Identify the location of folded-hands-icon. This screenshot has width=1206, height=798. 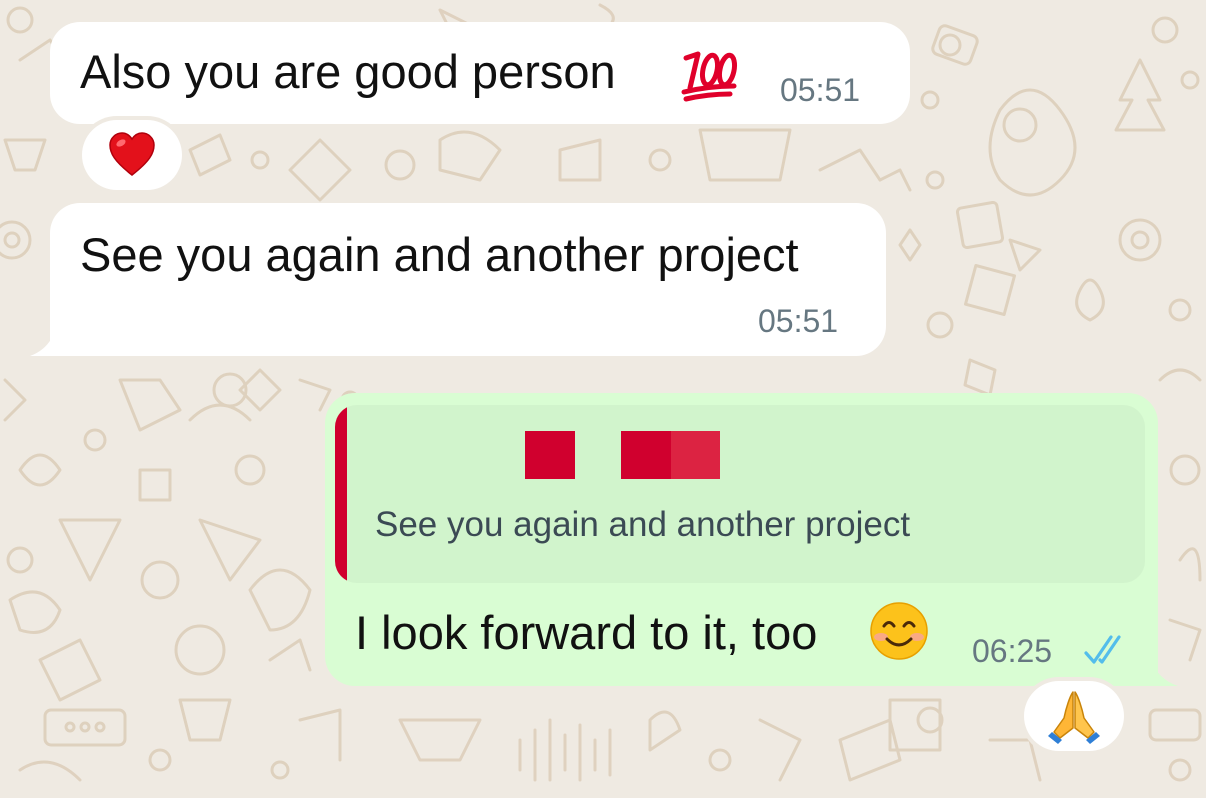
(1074, 717).